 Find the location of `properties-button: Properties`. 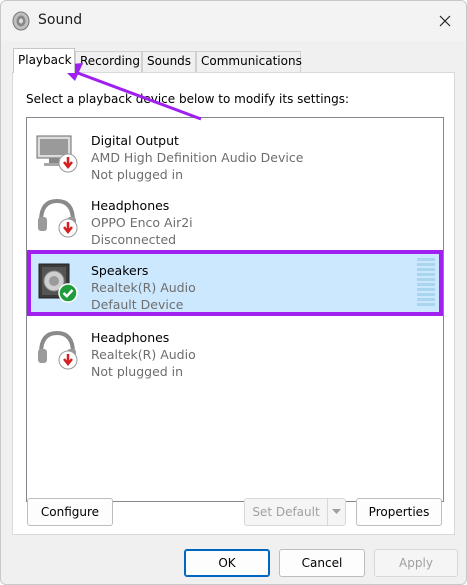

properties-button: Properties is located at coordinates (399, 512).